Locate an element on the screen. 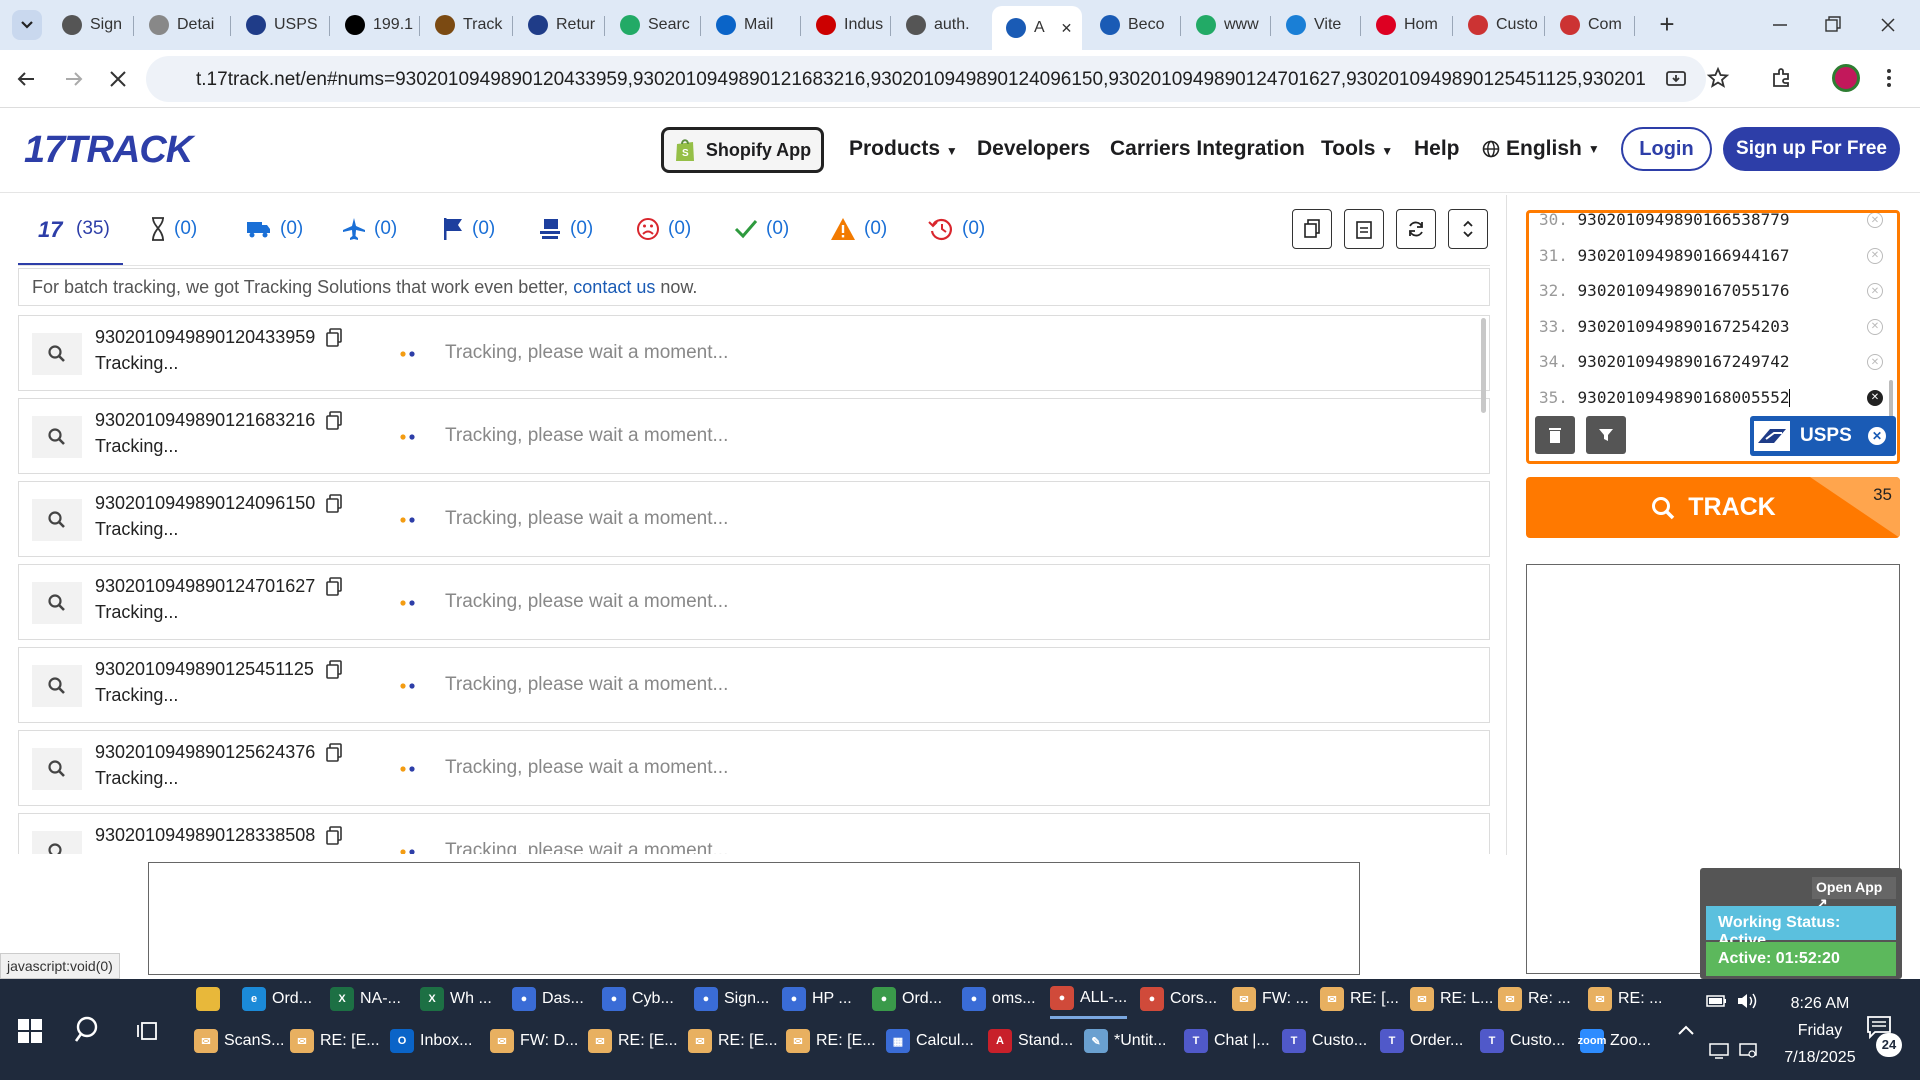 The height and width of the screenshot is (1080, 1920). browser-tab: Mail is located at coordinates (750, 25).